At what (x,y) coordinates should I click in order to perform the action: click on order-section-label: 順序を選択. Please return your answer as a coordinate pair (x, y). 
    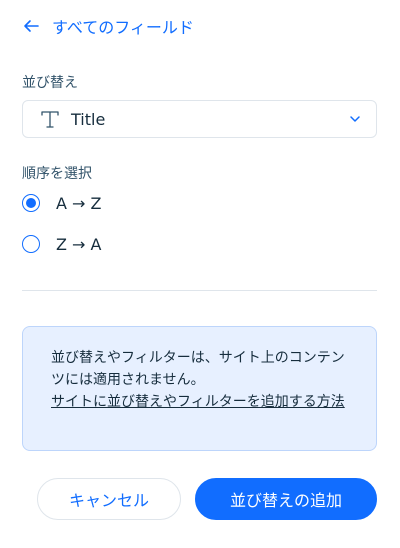
    Looking at the image, I should click on (57, 174).